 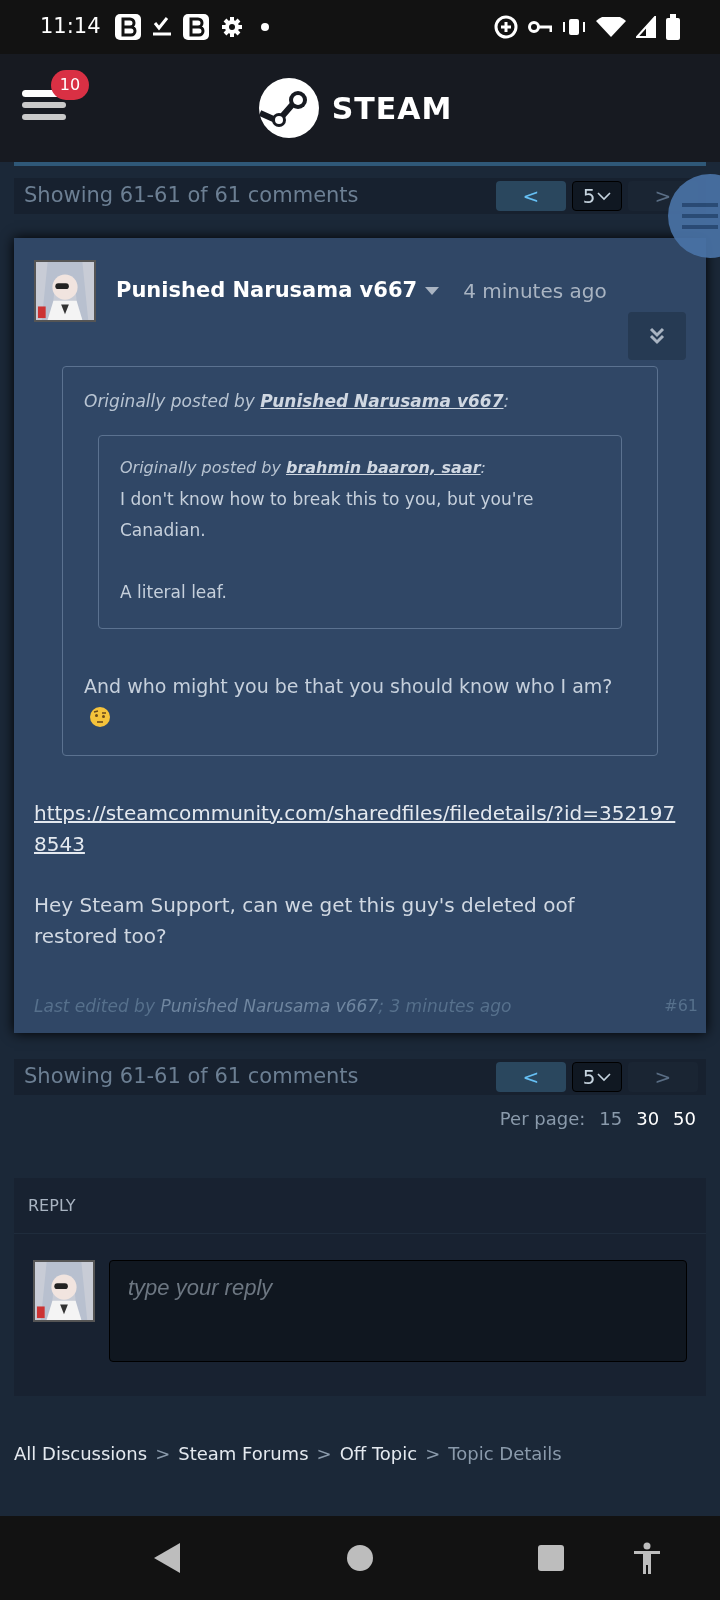 What do you see at coordinates (398, 1311) in the screenshot?
I see `reply-input: type your reply` at bounding box center [398, 1311].